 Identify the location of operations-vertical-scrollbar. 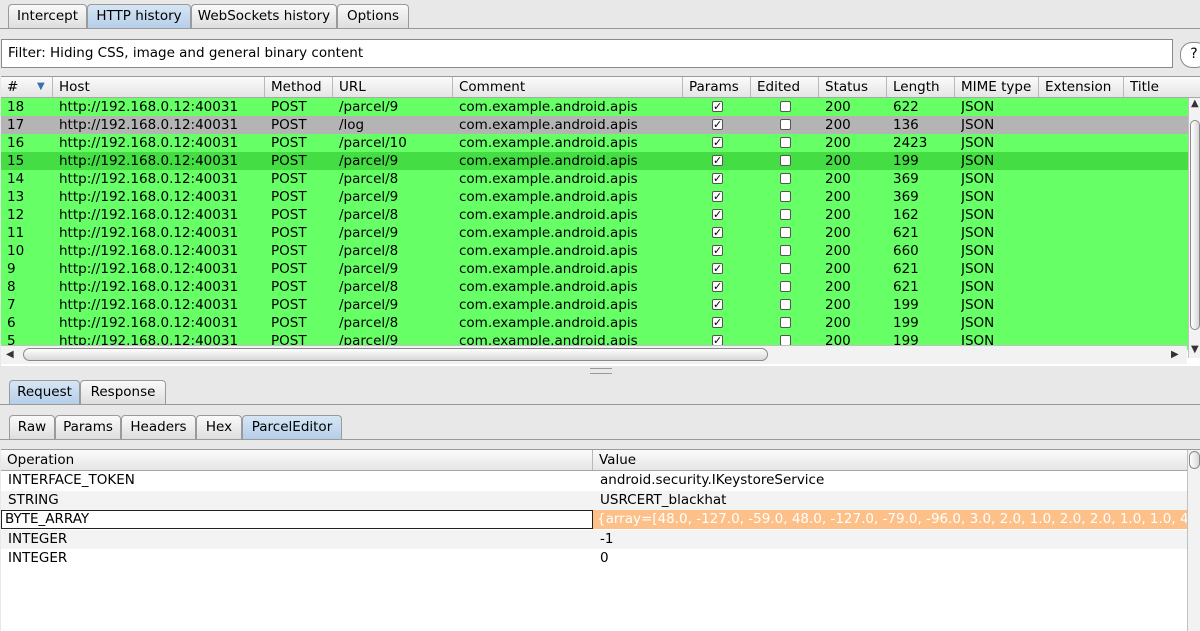
(1193, 540).